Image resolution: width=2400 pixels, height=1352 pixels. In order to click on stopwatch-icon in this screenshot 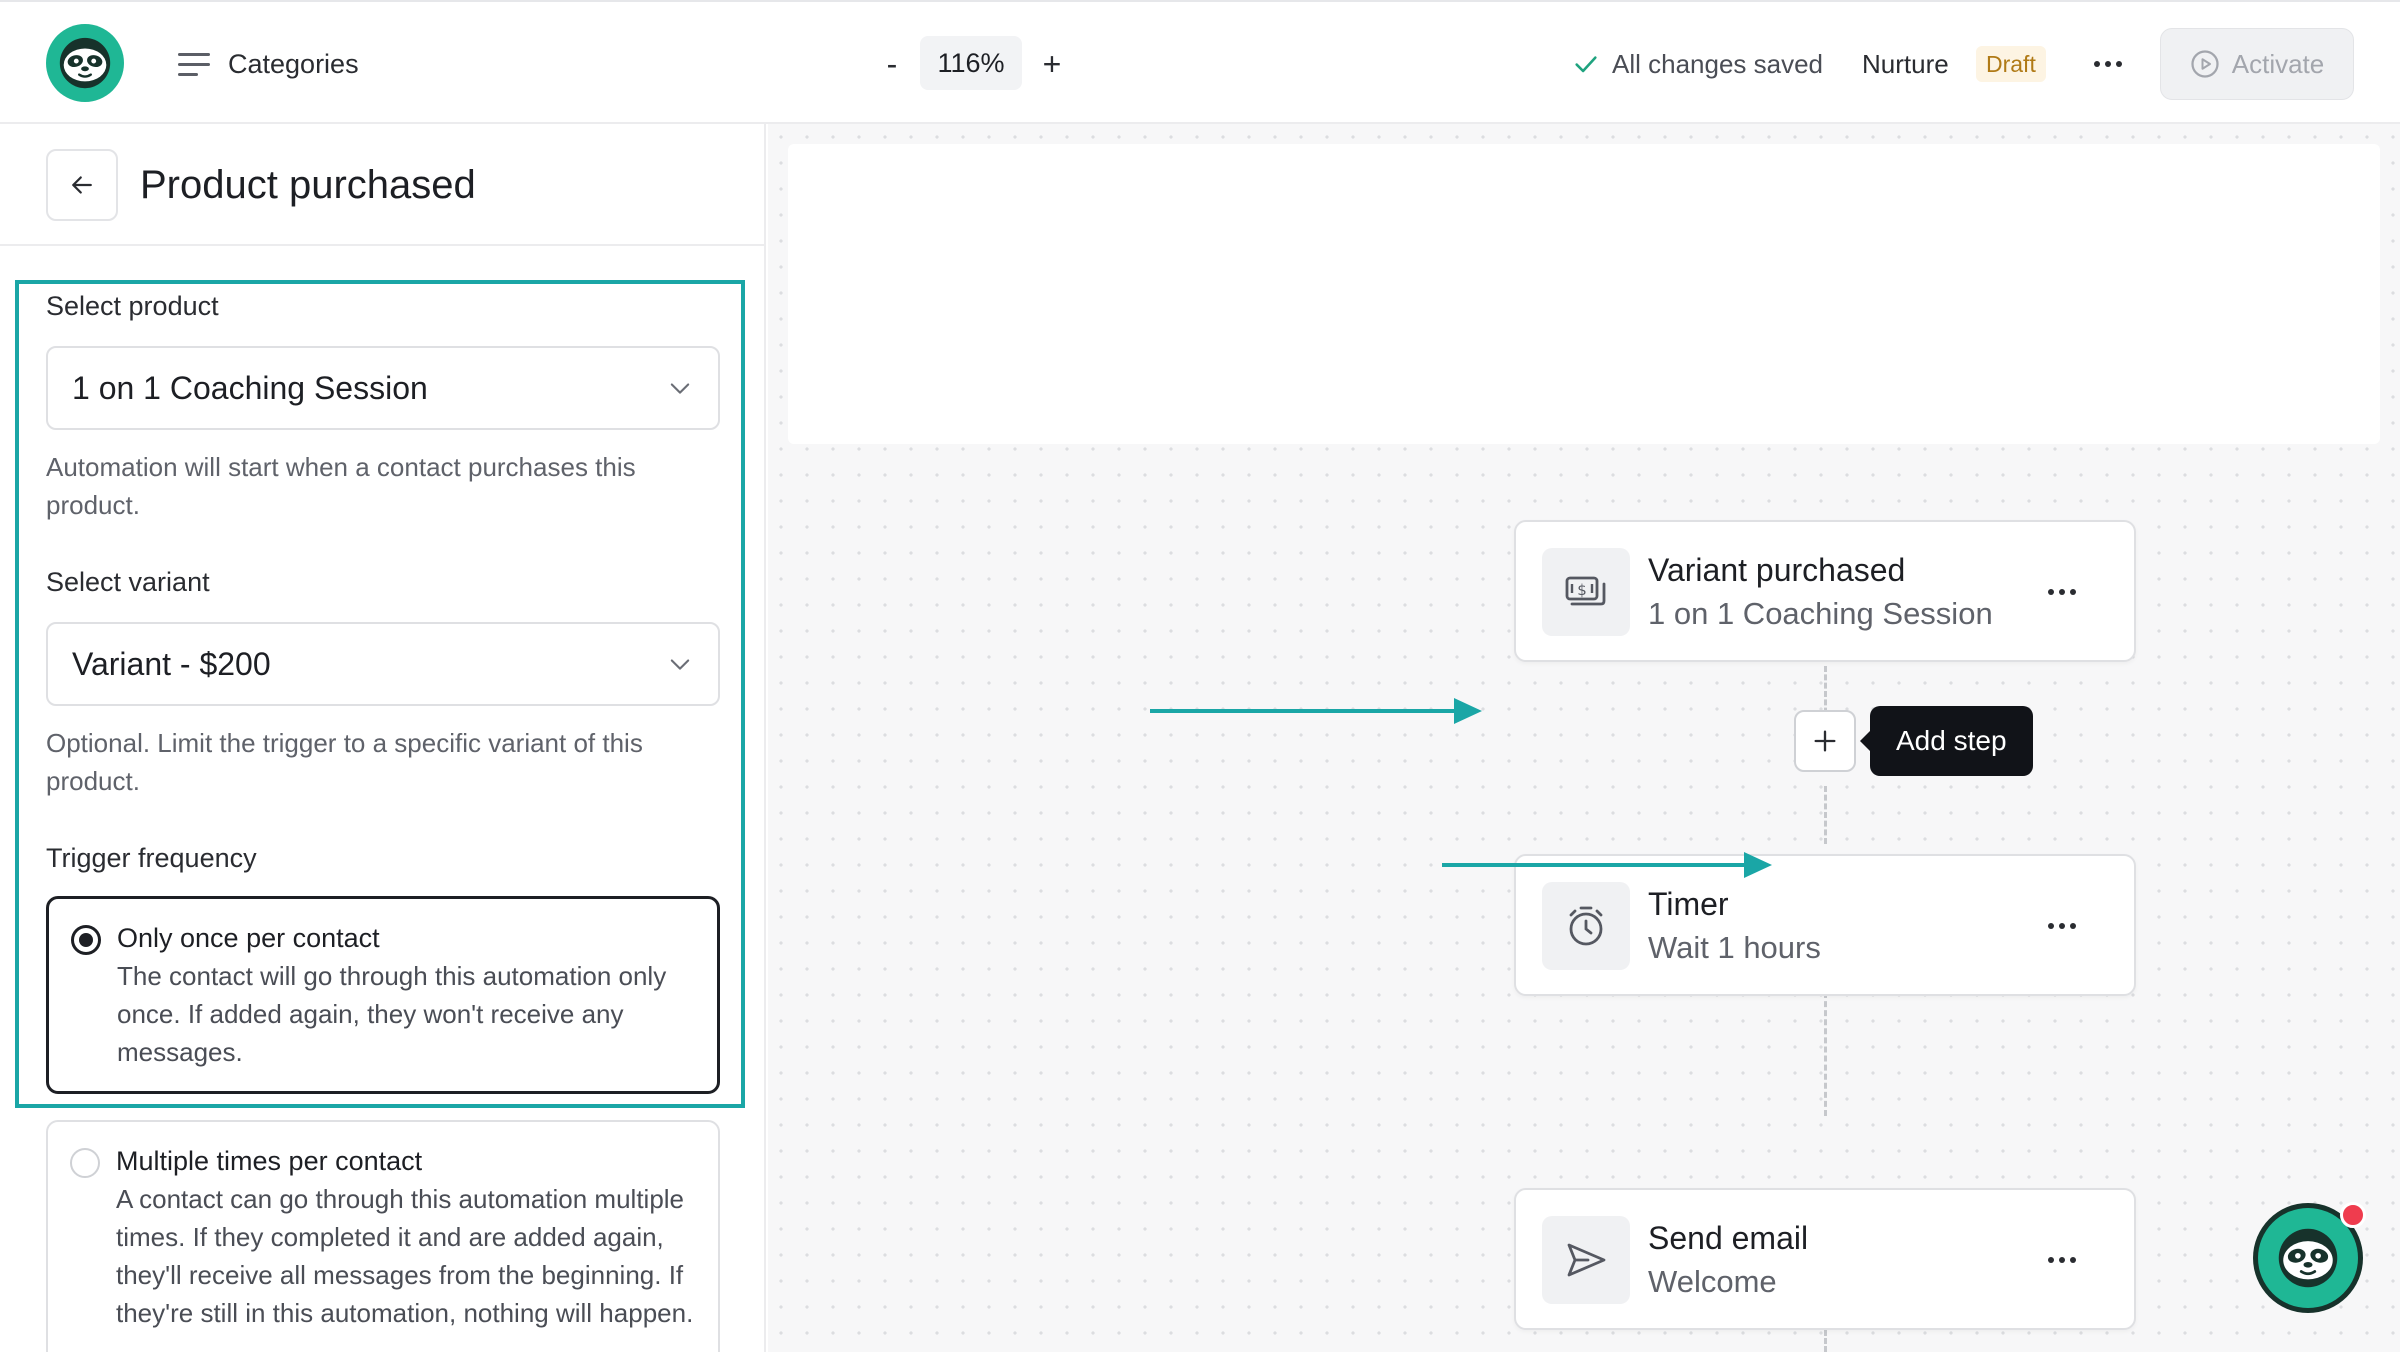, I will do `click(1586, 926)`.